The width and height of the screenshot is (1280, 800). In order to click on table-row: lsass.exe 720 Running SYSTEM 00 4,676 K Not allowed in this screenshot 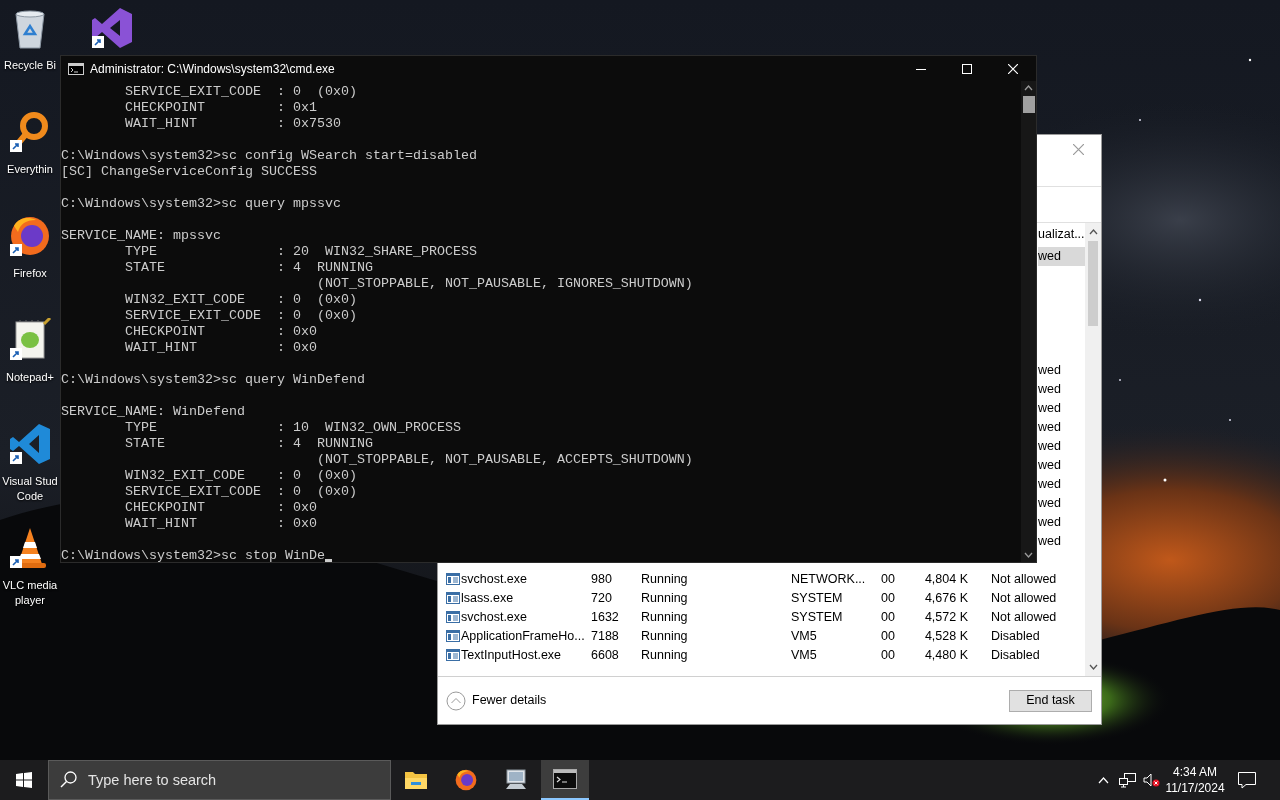, I will do `click(761, 598)`.